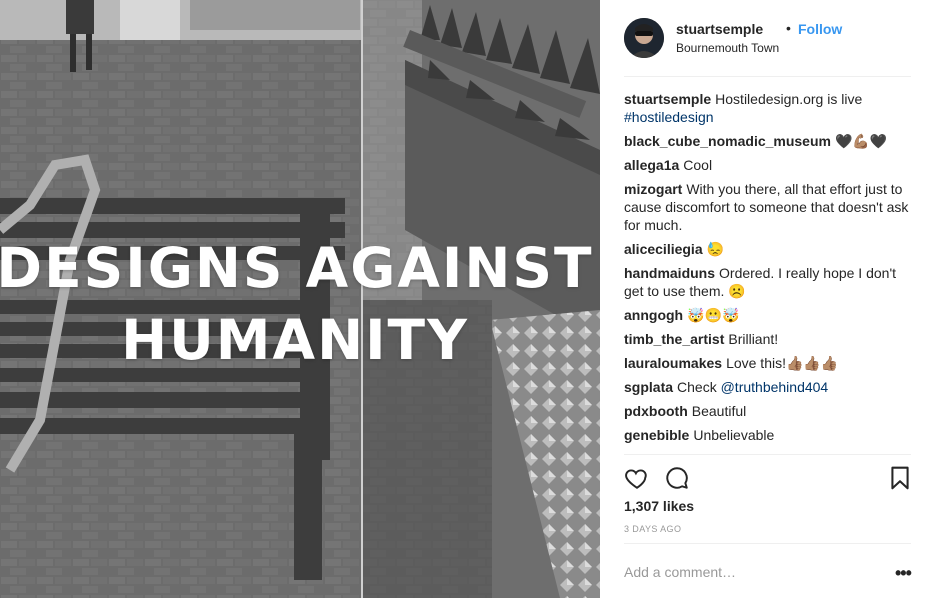 The height and width of the screenshot is (598, 935). I want to click on comment-mention: @truthbehind404, so click(775, 387).